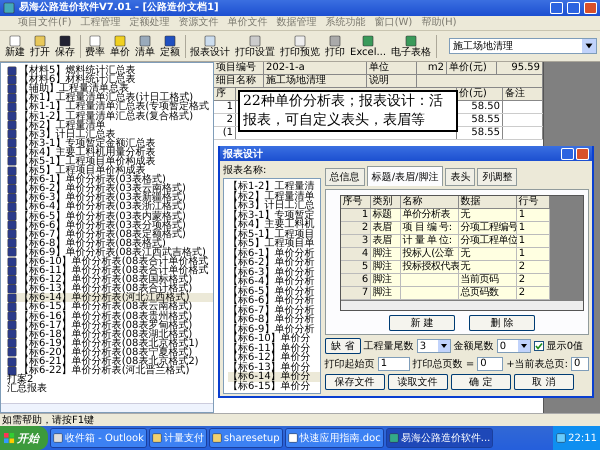  What do you see at coordinates (110, 152) in the screenshot?
I see `report-tree-item: 【标4】主要工料机用量分析表` at bounding box center [110, 152].